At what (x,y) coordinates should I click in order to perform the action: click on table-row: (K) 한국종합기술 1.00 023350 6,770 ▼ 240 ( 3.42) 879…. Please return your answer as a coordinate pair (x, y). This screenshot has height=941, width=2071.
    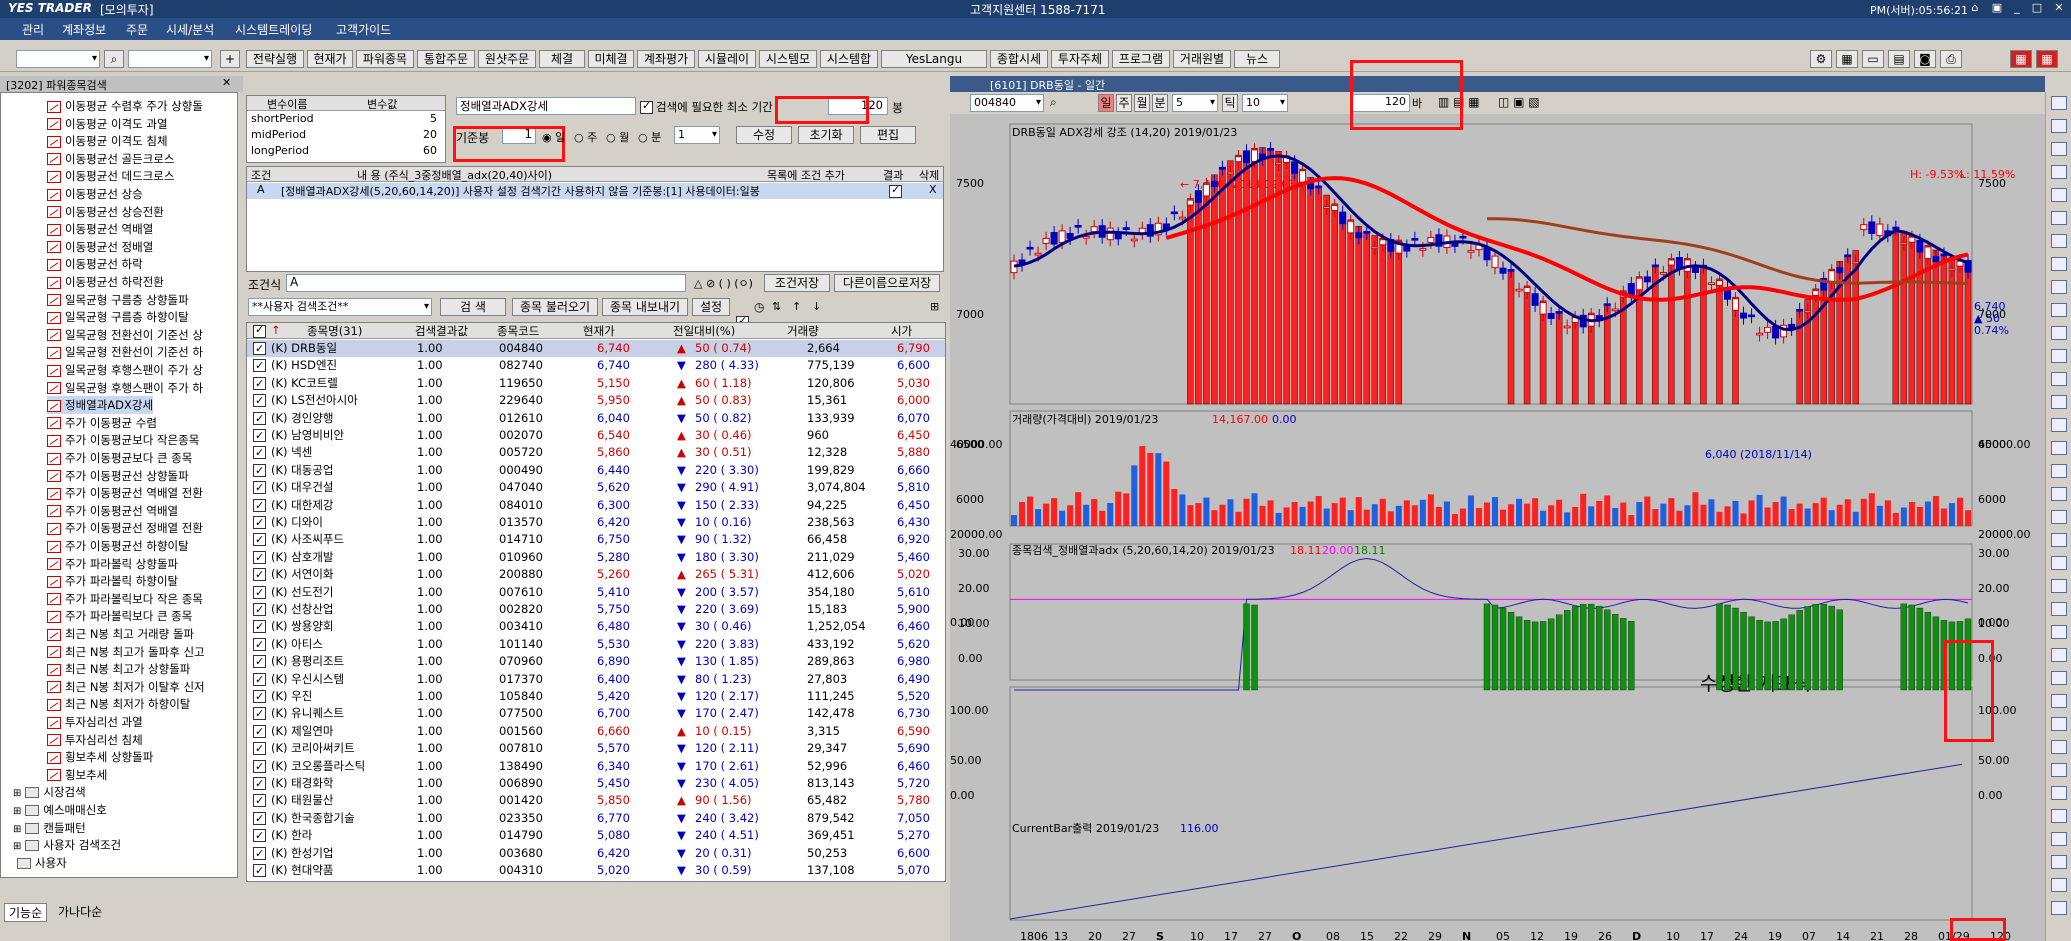
    Looking at the image, I should click on (596, 818).